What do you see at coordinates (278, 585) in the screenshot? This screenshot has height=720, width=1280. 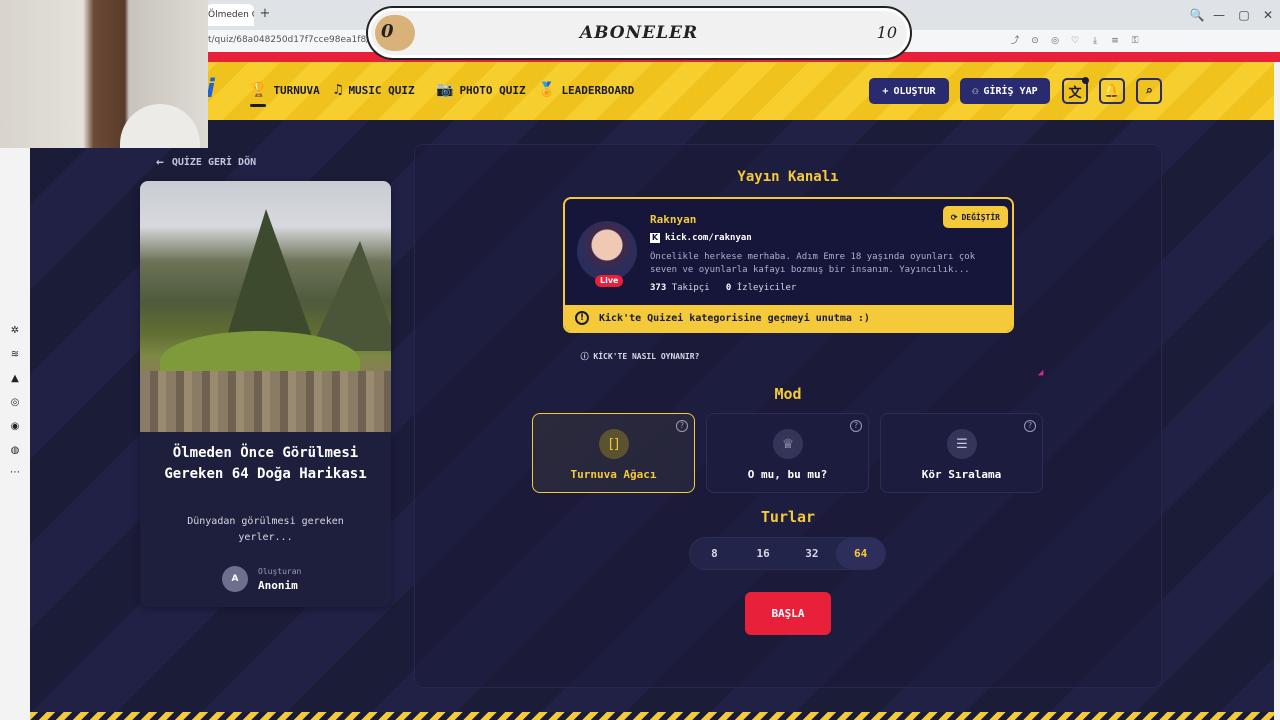 I see `creator-name: Anonim` at bounding box center [278, 585].